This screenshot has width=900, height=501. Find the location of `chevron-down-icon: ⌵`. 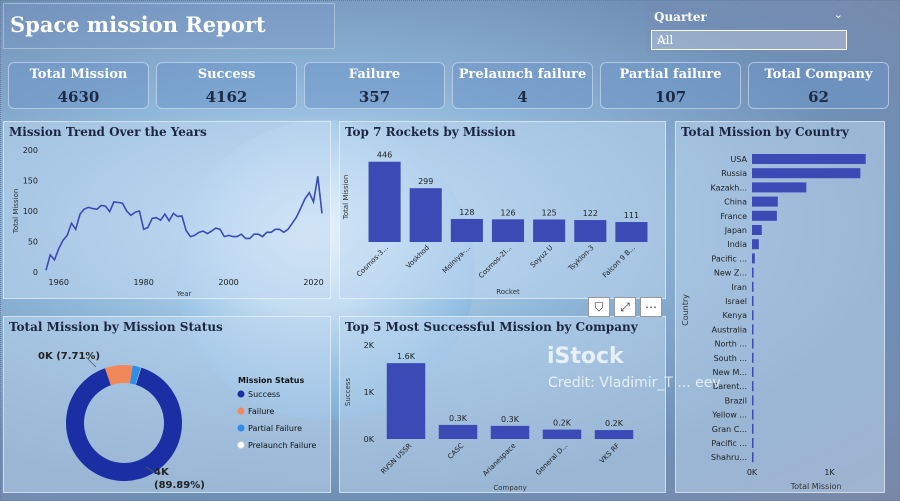

chevron-down-icon: ⌵ is located at coordinates (748, 39).